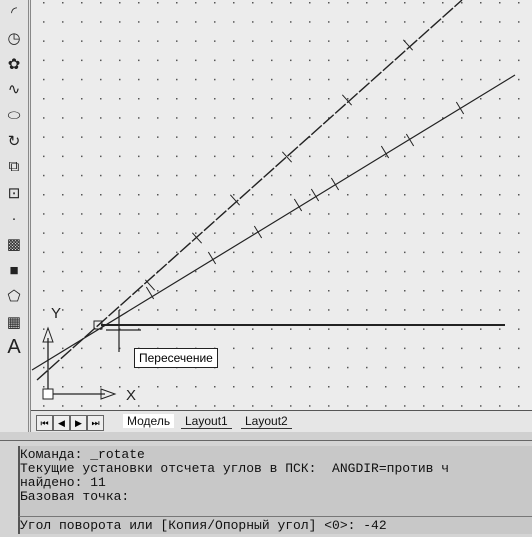 The height and width of the screenshot is (537, 532). Describe the element at coordinates (44, 423) in the screenshot. I see `first-tab-button: ⏮` at that location.